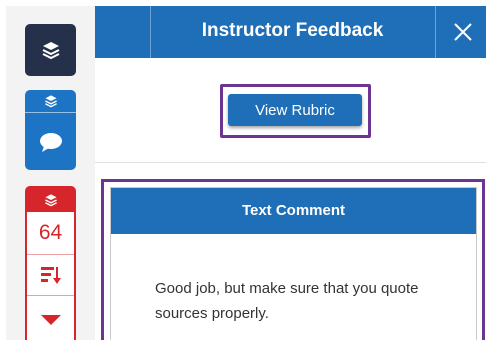  I want to click on panel-title: Instructor Feedback, so click(292, 30).